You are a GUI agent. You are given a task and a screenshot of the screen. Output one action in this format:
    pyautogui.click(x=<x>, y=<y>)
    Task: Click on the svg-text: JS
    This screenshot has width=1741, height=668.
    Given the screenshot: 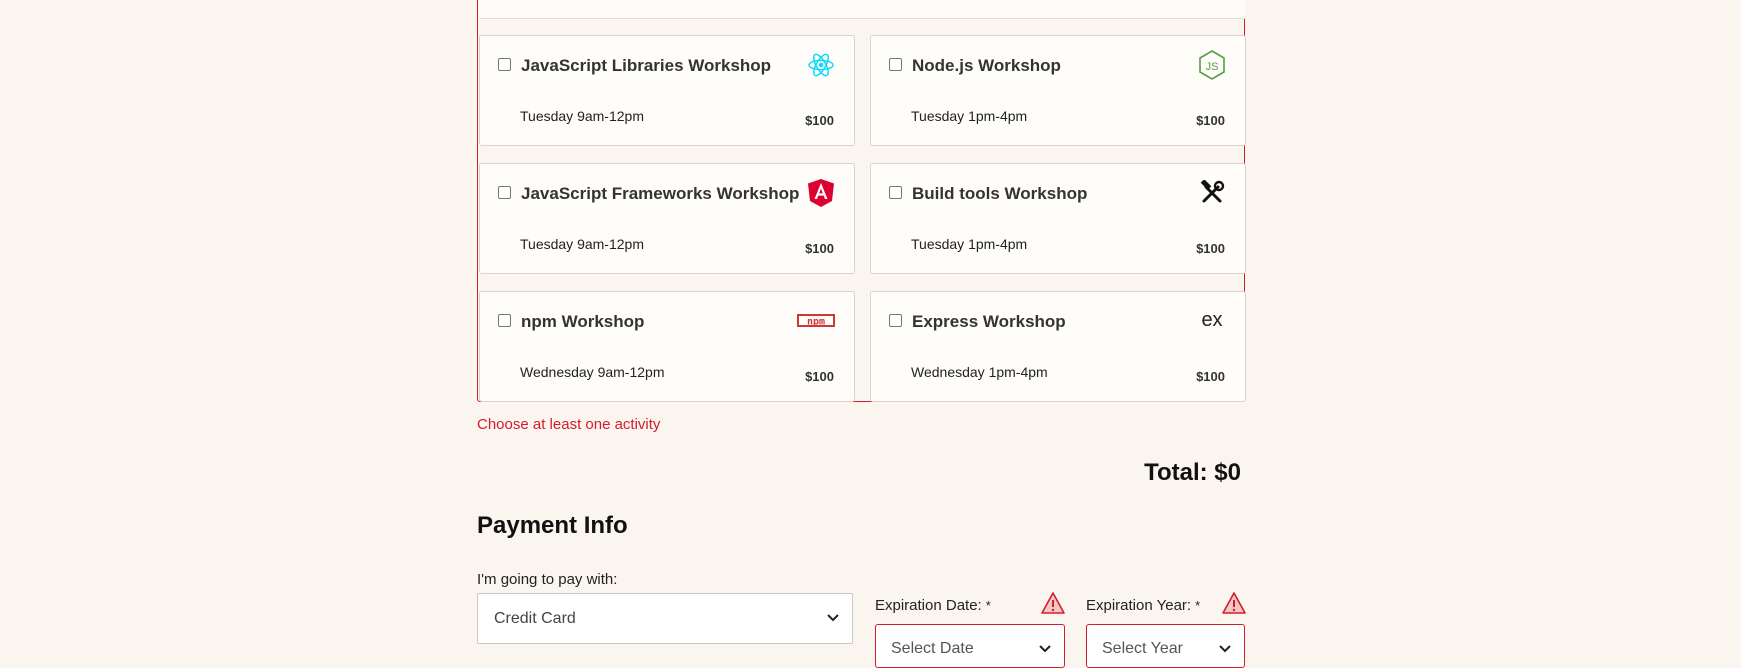 What is the action you would take?
    pyautogui.click(x=1212, y=67)
    